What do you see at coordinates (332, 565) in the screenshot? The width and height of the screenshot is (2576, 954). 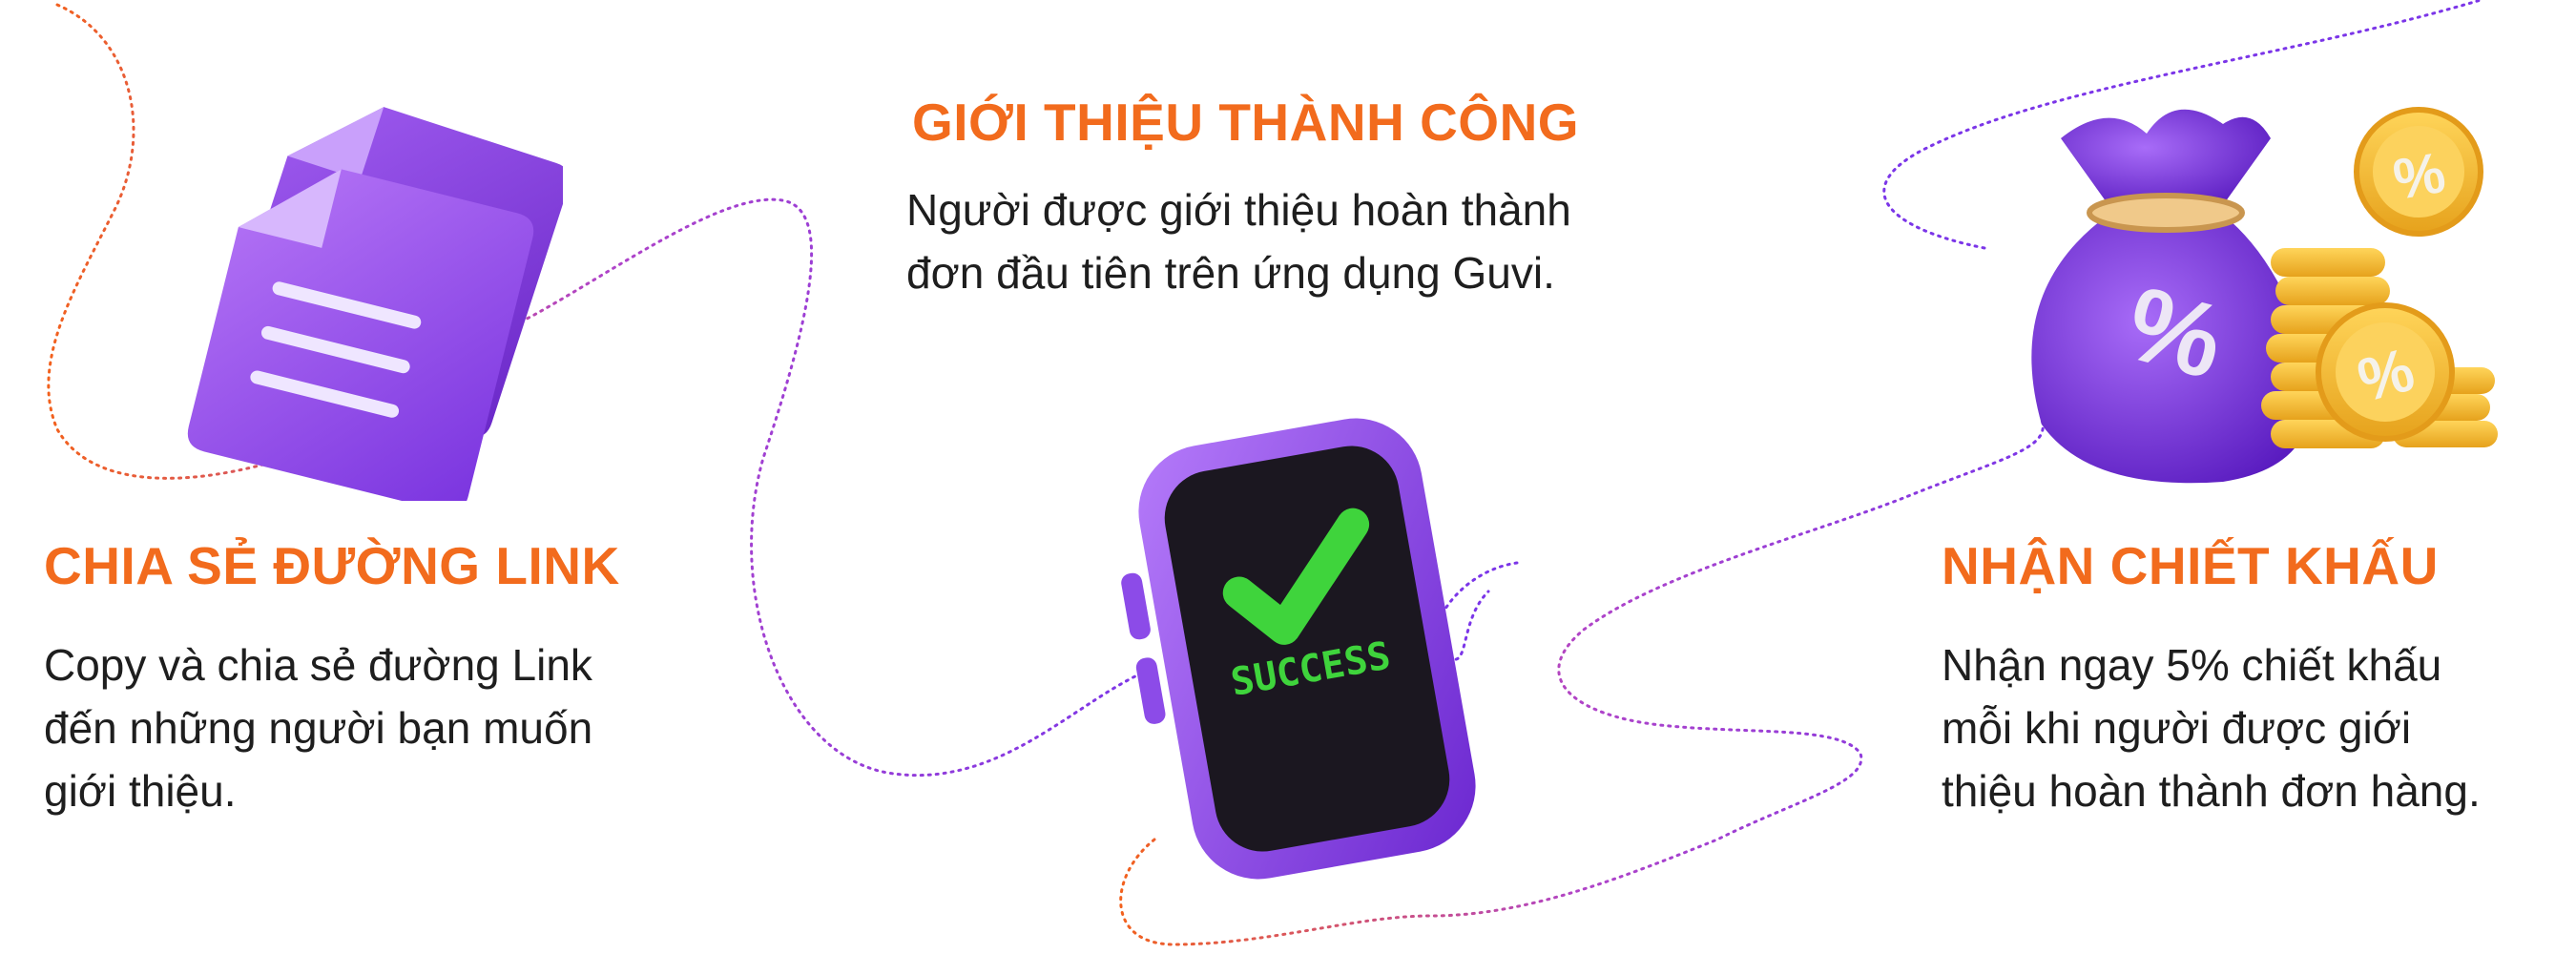 I see `step-title: CHIA SẺ ĐƯỜNG LINK` at bounding box center [332, 565].